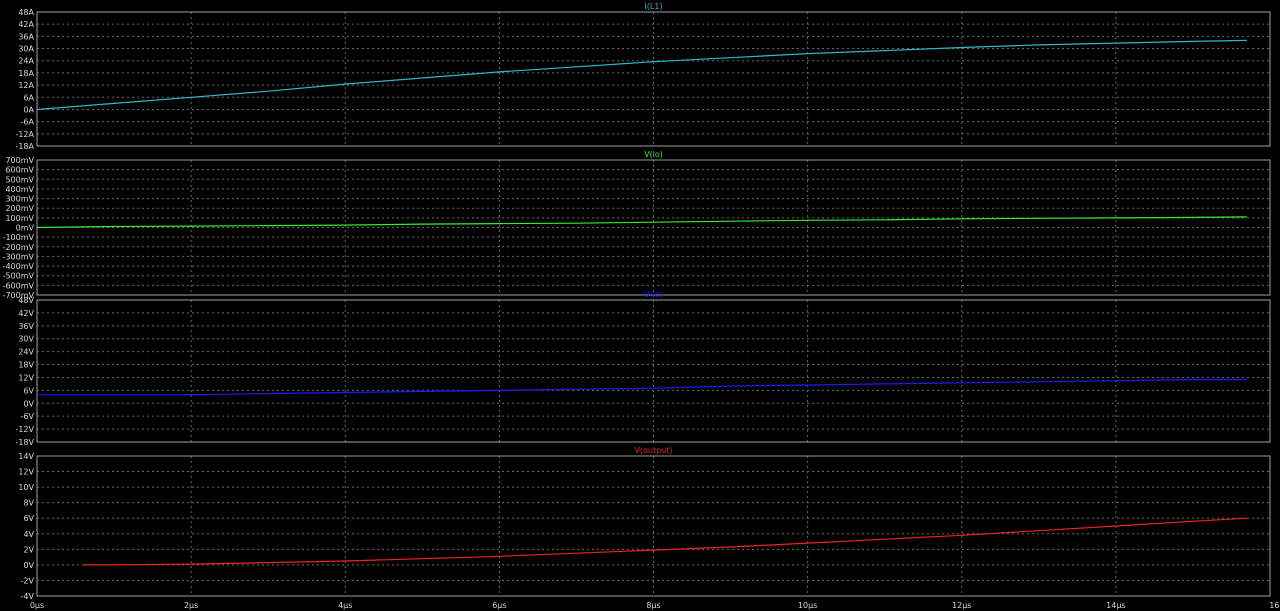 The height and width of the screenshot is (611, 1280). Describe the element at coordinates (19, 189) in the screenshot. I see `y-tick-label: 400mV` at that location.